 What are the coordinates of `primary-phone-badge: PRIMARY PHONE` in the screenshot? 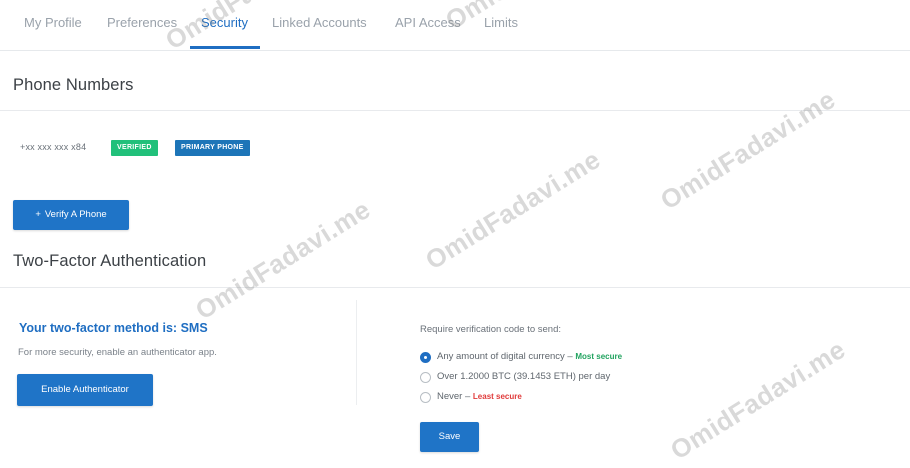 It's located at (212, 148).